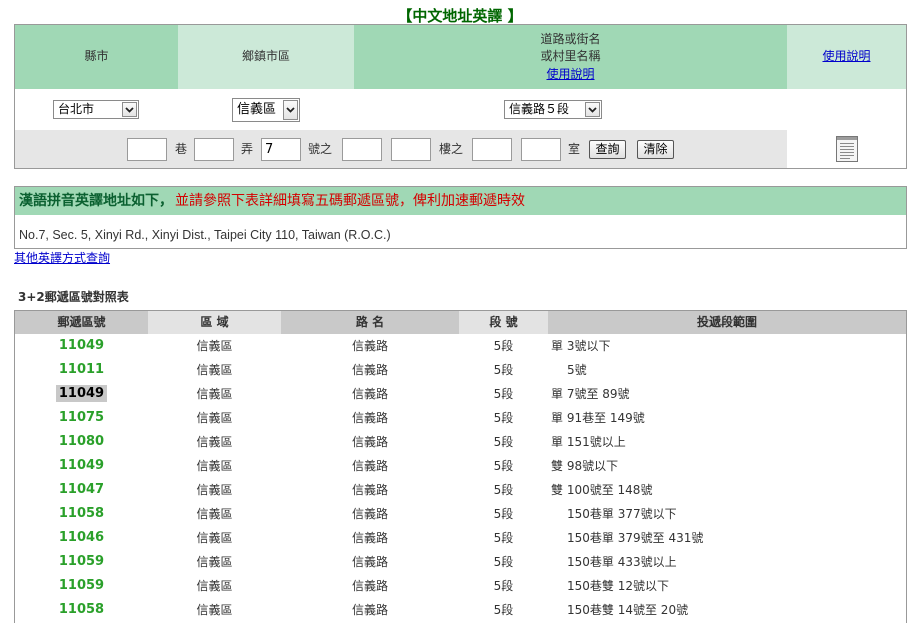 This screenshot has height=623, width=920. Describe the element at coordinates (266, 110) in the screenshot. I see `district-select: 信義區` at that location.